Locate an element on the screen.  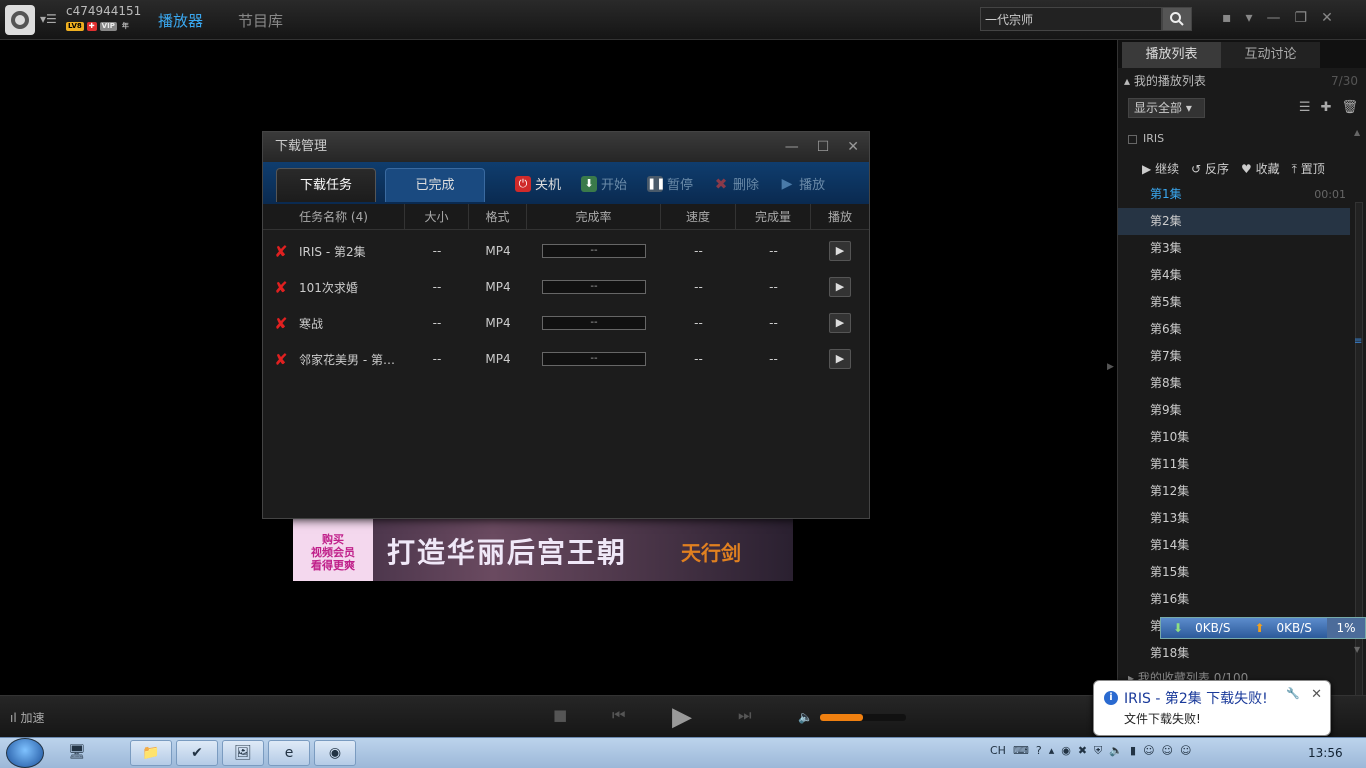
side-handle-icon: ≡ is located at coordinates (1358, 341).